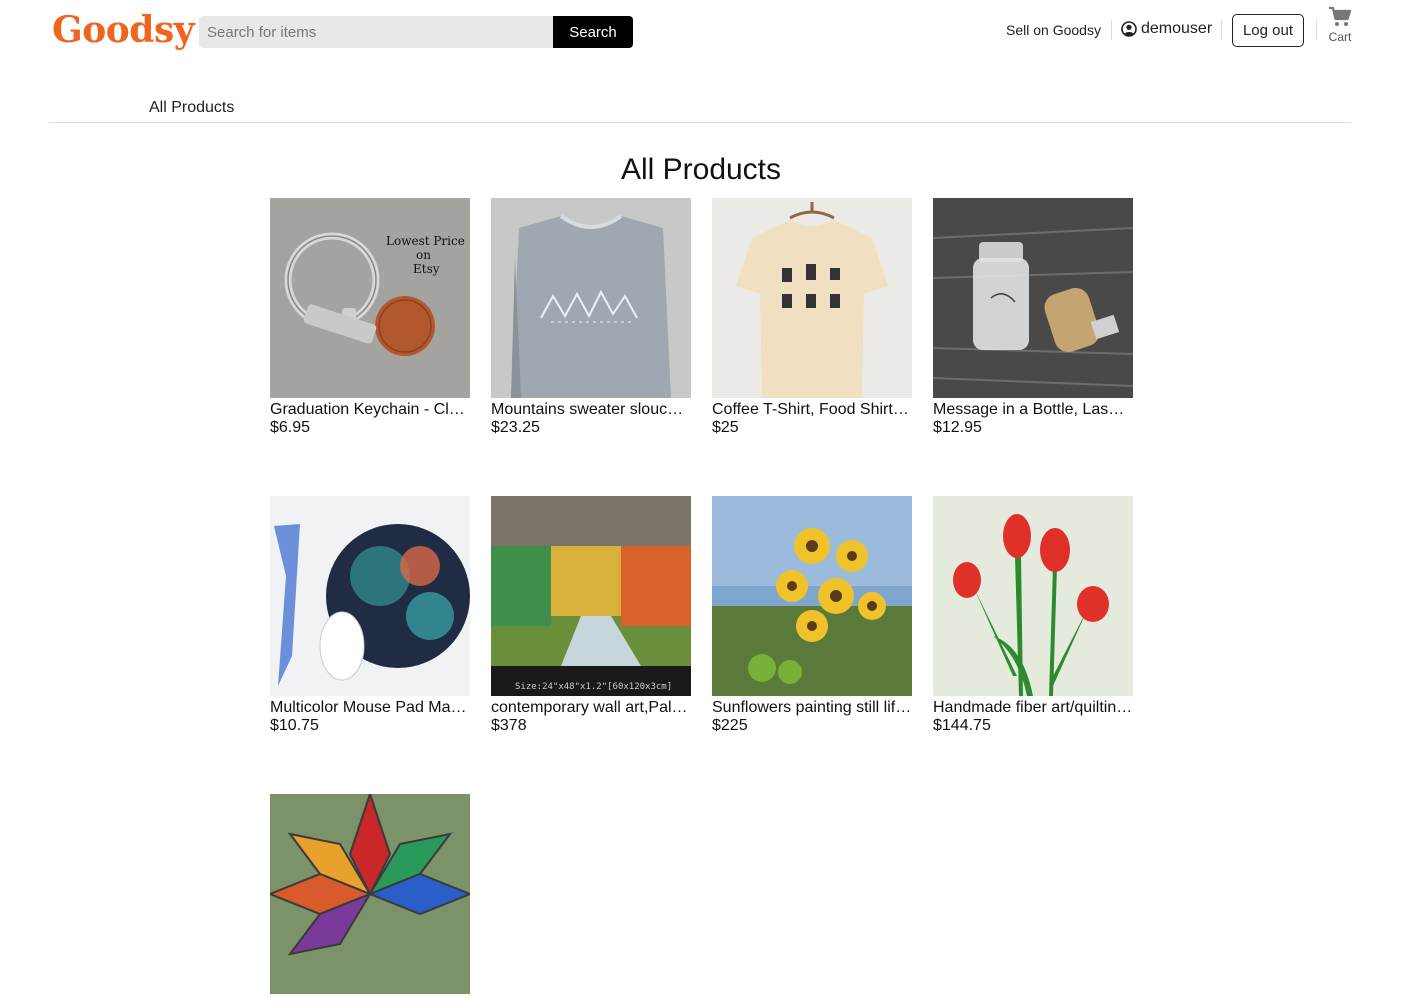 The image size is (1416, 997). I want to click on svg-text: on, so click(423, 255).